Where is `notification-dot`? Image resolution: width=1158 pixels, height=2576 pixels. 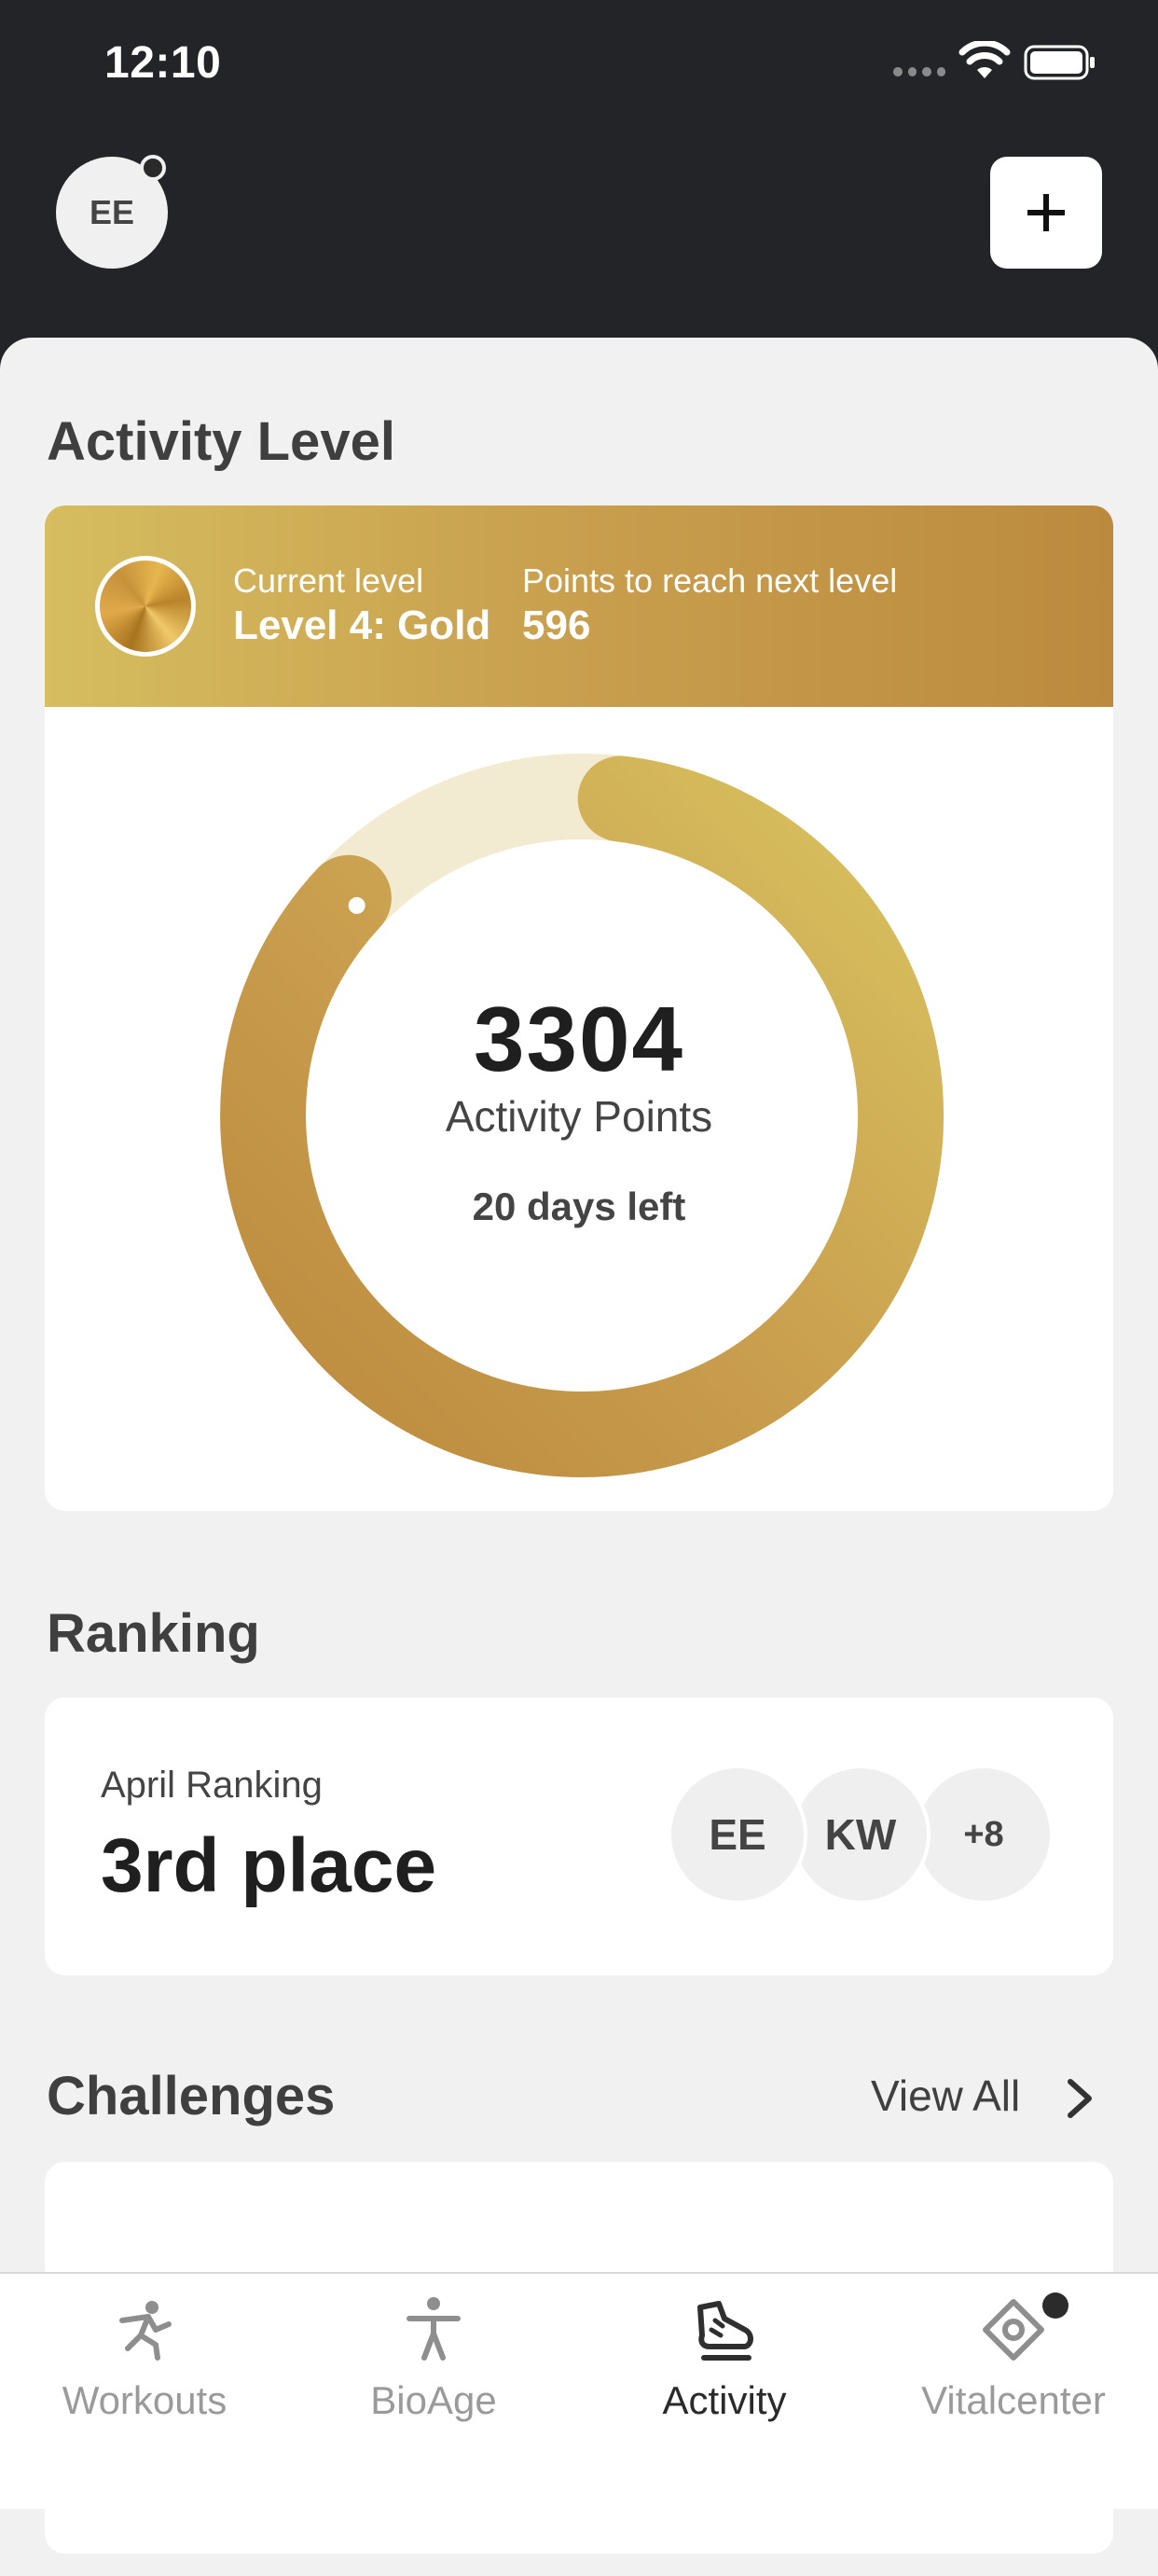
notification-dot is located at coordinates (153, 168).